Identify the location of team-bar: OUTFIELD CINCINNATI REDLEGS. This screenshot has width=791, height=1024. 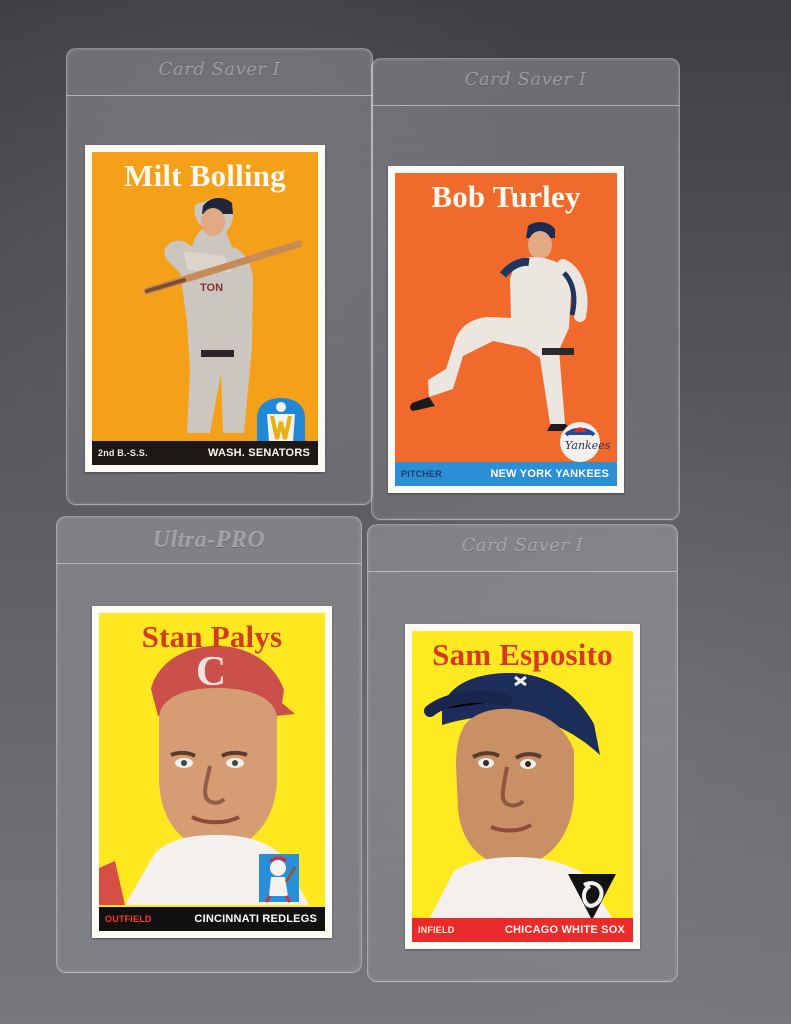
(212, 919).